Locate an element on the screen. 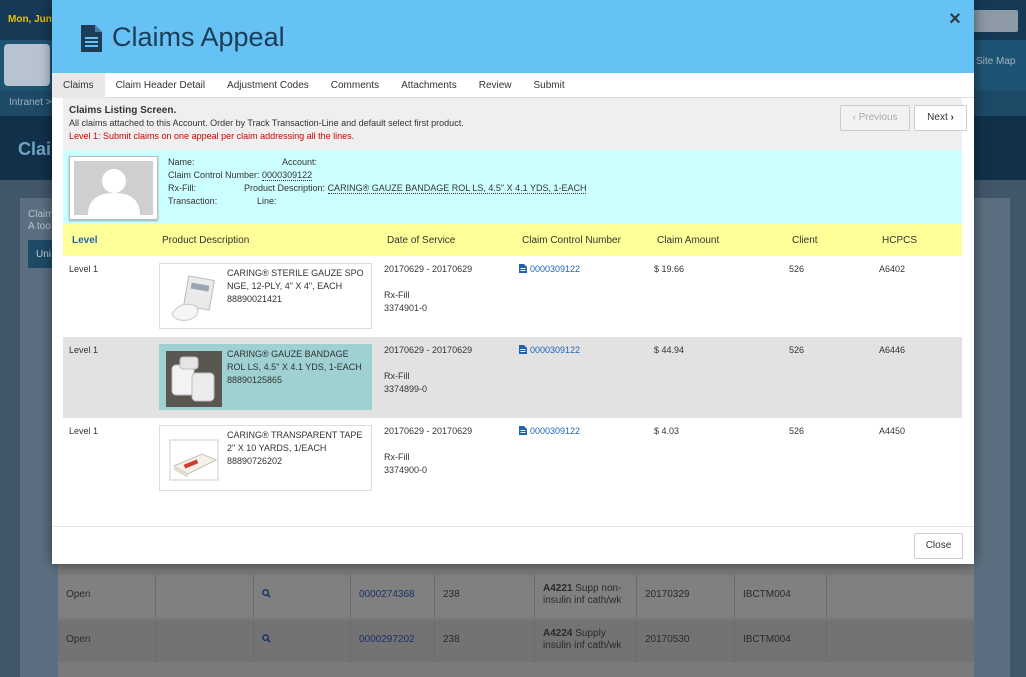  listing-title: Claims Listing Screen. is located at coordinates (123, 110).